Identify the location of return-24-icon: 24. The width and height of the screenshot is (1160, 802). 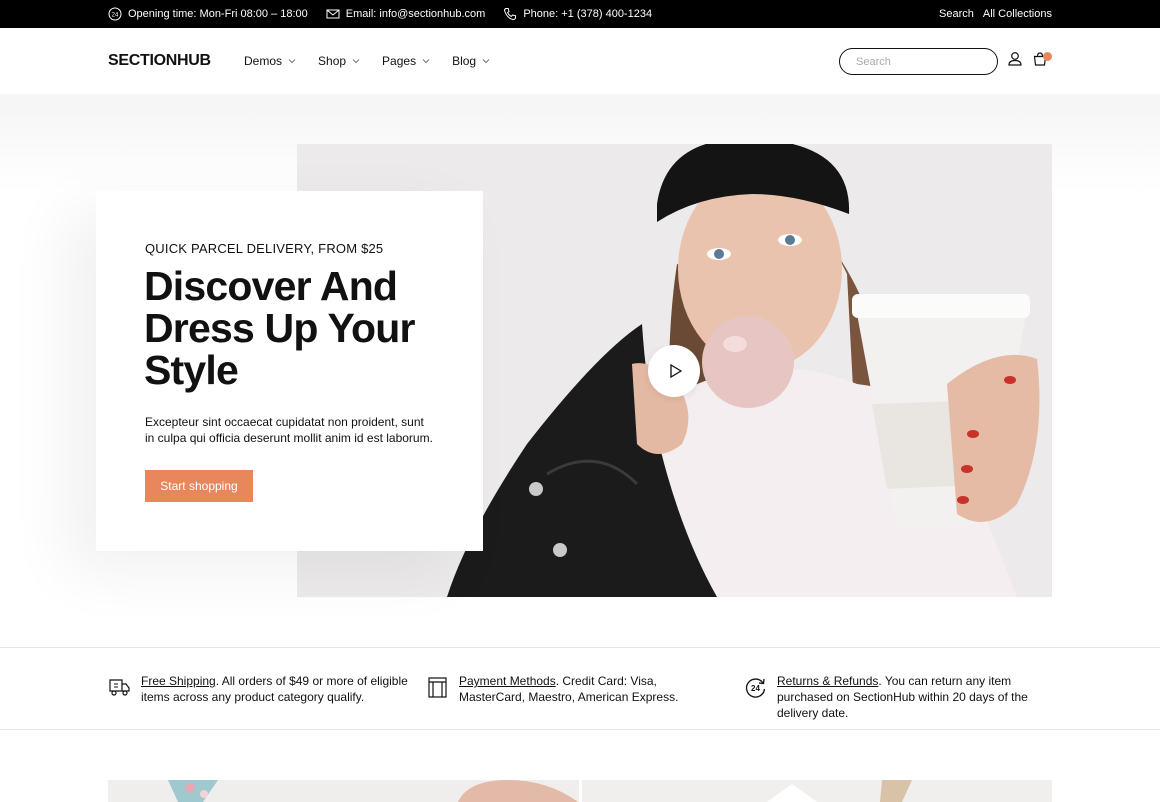
(755, 688).